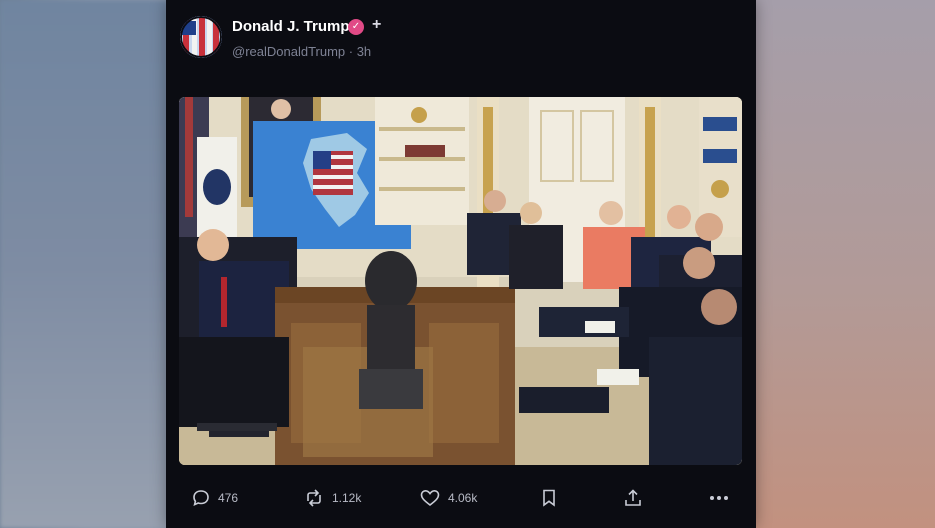  I want to click on post-actions: 476 1.12k 4.06k, so click(461, 498).